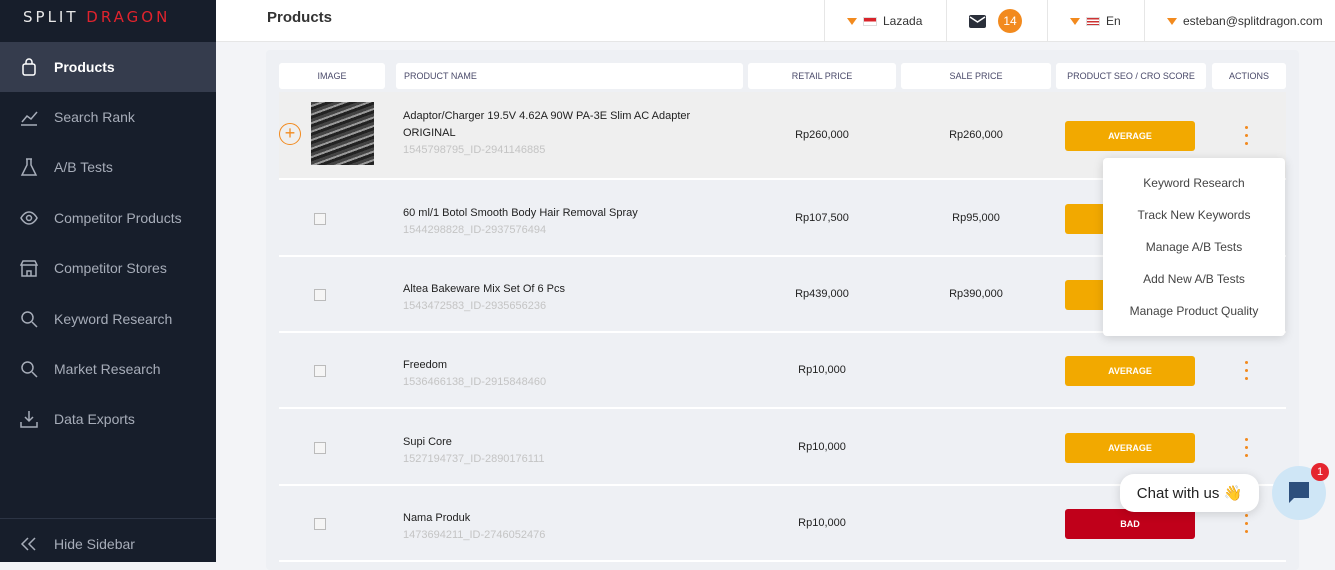  Describe the element at coordinates (1239, 21) in the screenshot. I see `user-menu: esteban@splitdragon.com` at that location.